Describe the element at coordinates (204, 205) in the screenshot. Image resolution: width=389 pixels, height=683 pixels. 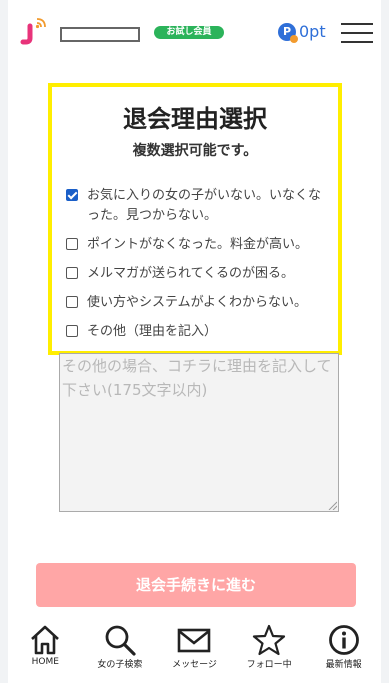
I see `reason-label: お気に入りの女の子がいない。いなくなった。見つからない。` at that location.